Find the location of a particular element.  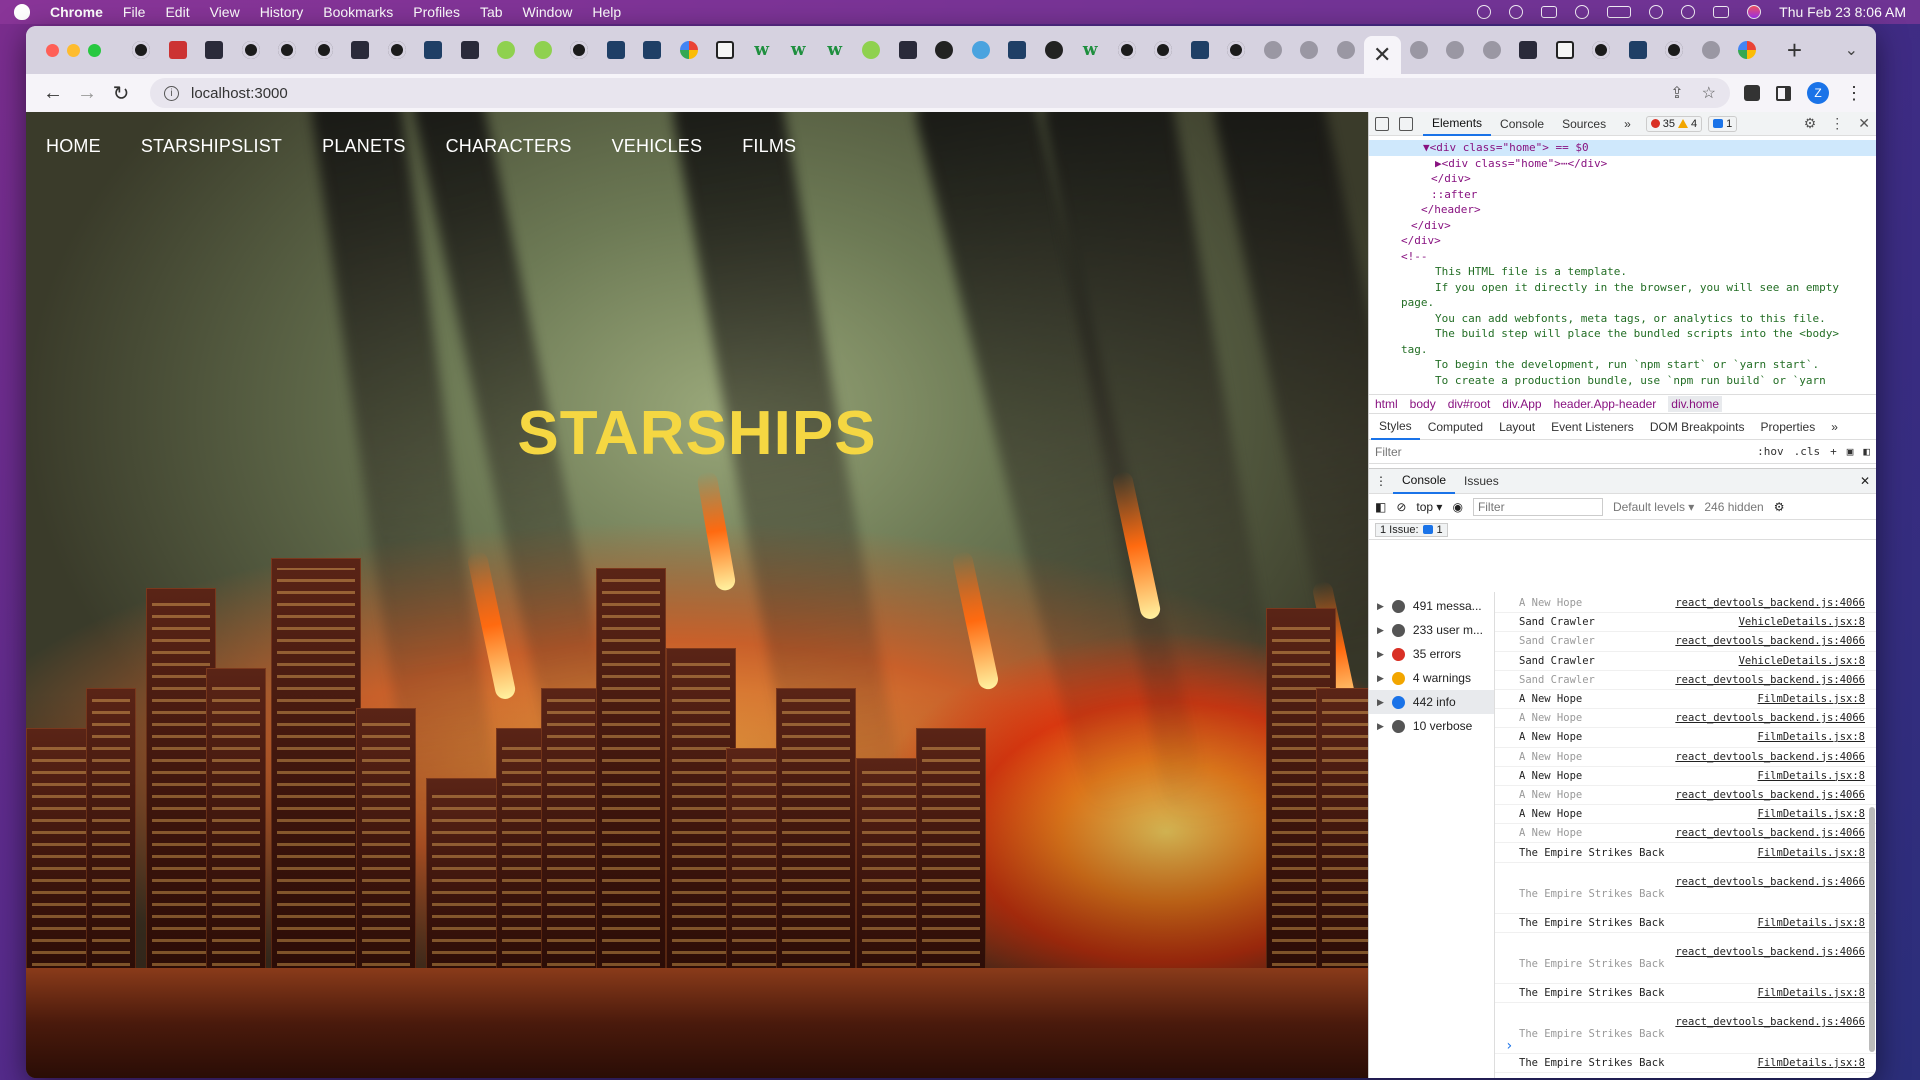

bookmark-star-icon: ☆ is located at coordinates (1709, 93).